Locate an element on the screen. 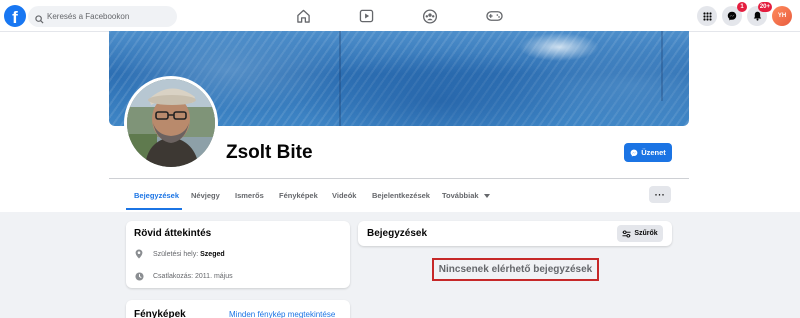  profile-divider is located at coordinates (399, 178).